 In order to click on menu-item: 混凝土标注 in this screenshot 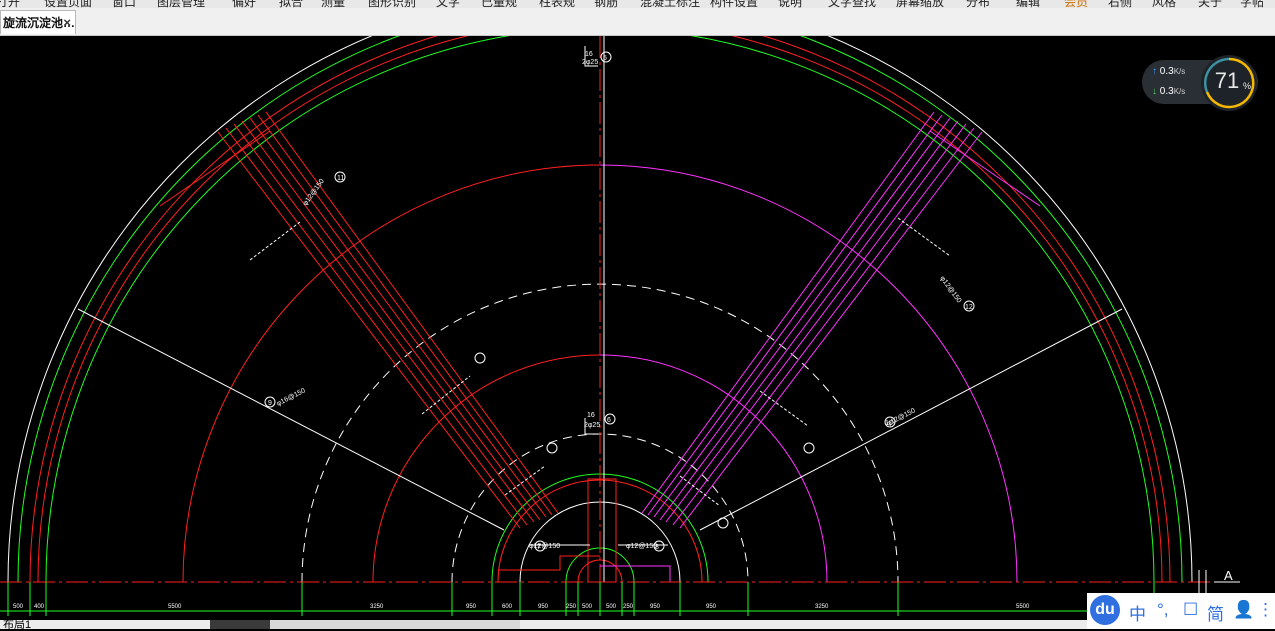, I will do `click(670, 4)`.